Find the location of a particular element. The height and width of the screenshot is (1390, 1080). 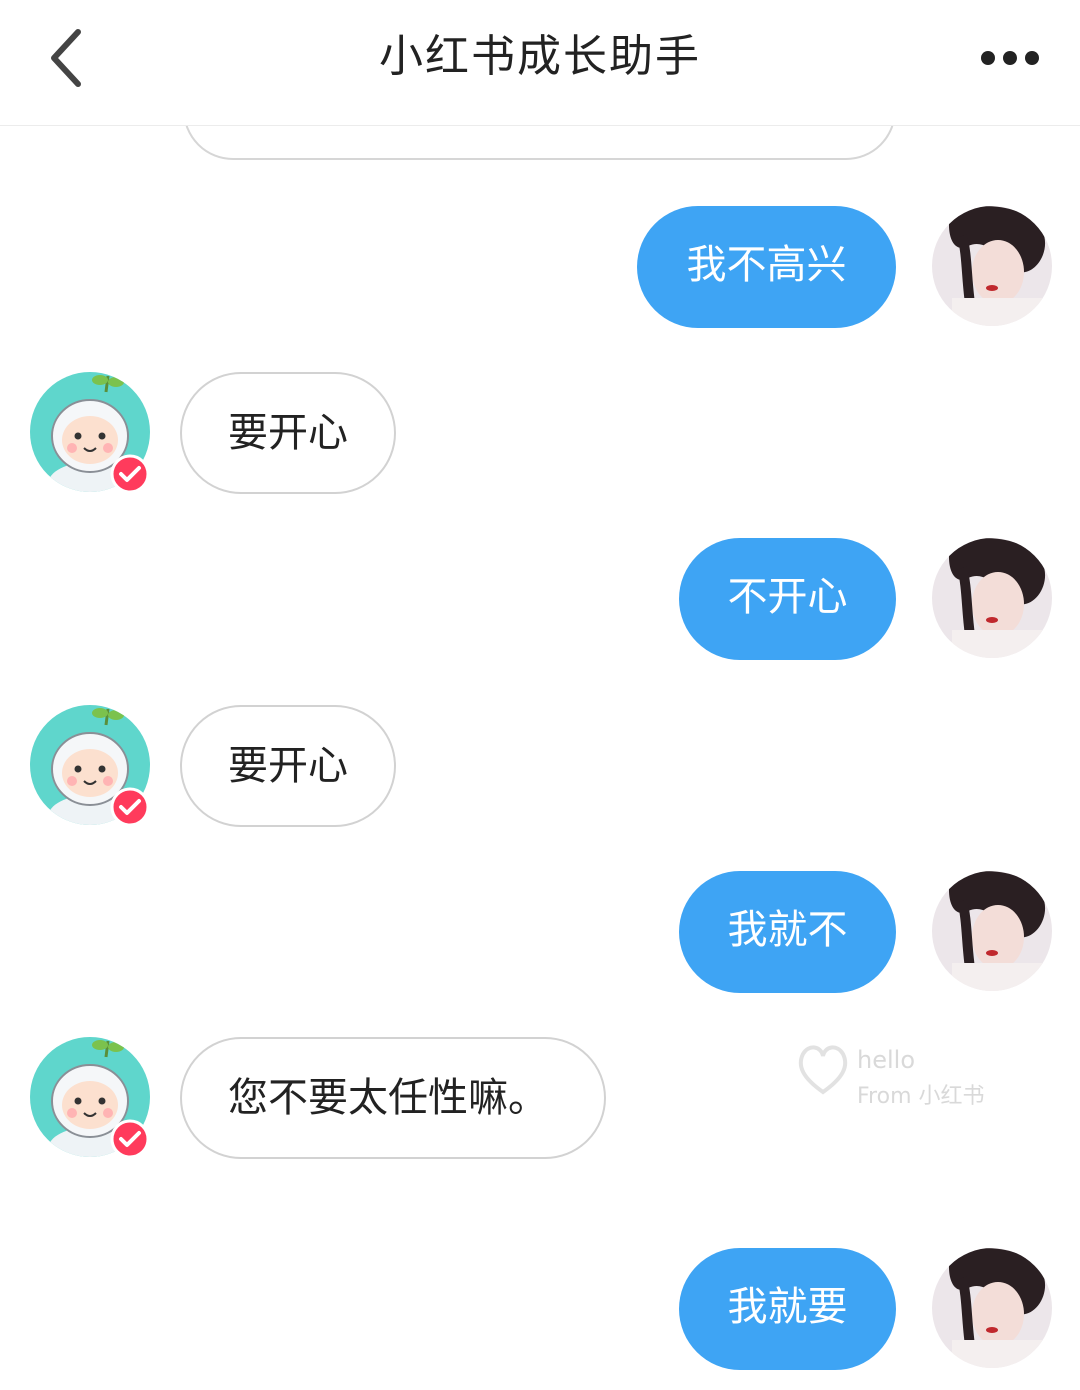

message-bubble-incoming: 您不要太任性嘛。 is located at coordinates (393, 1098).